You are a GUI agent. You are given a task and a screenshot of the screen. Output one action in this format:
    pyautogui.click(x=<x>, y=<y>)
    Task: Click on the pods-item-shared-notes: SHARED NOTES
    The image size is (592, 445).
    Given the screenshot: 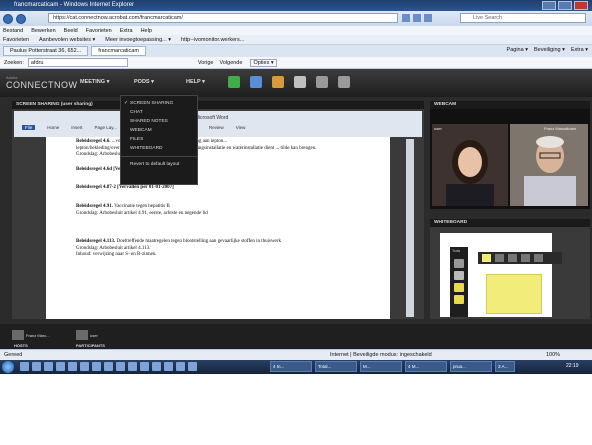 What is the action you would take?
    pyautogui.click(x=159, y=121)
    